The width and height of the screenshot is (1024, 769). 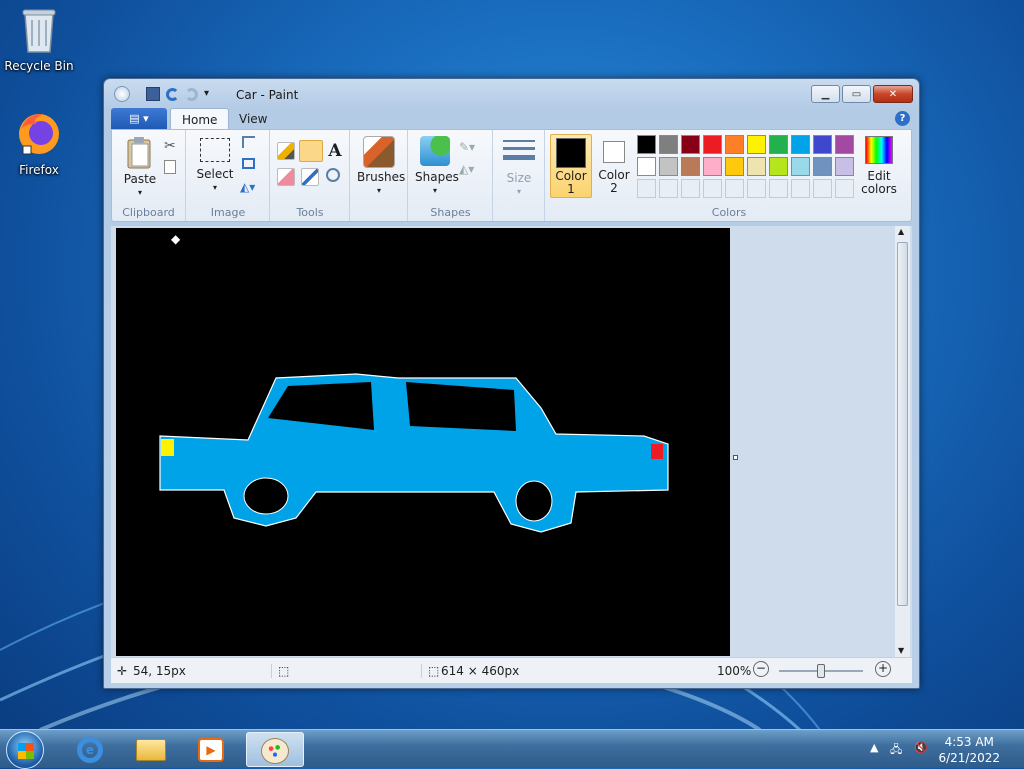 What do you see at coordinates (901, 650) in the screenshot?
I see `scroll-down-icon: ▼` at bounding box center [901, 650].